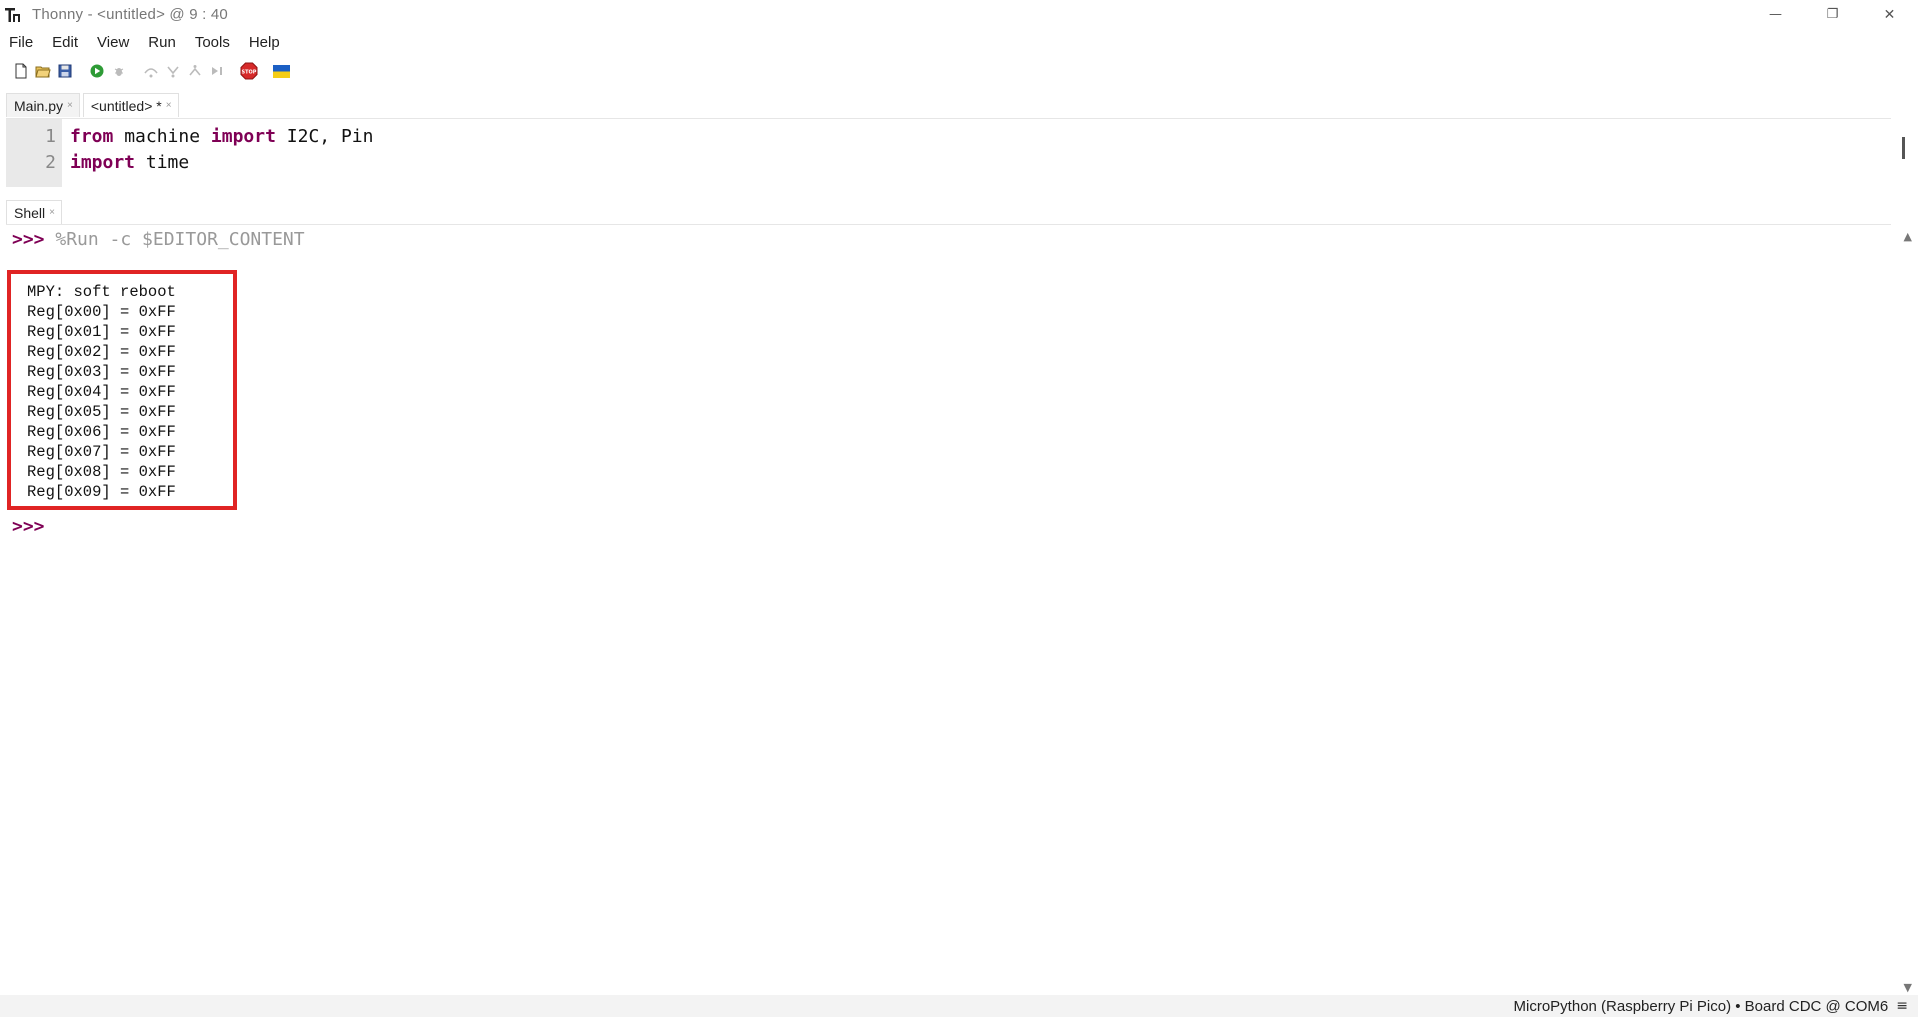 The height and width of the screenshot is (1017, 1918). I want to click on shell-input-line: >>>, so click(28, 527).